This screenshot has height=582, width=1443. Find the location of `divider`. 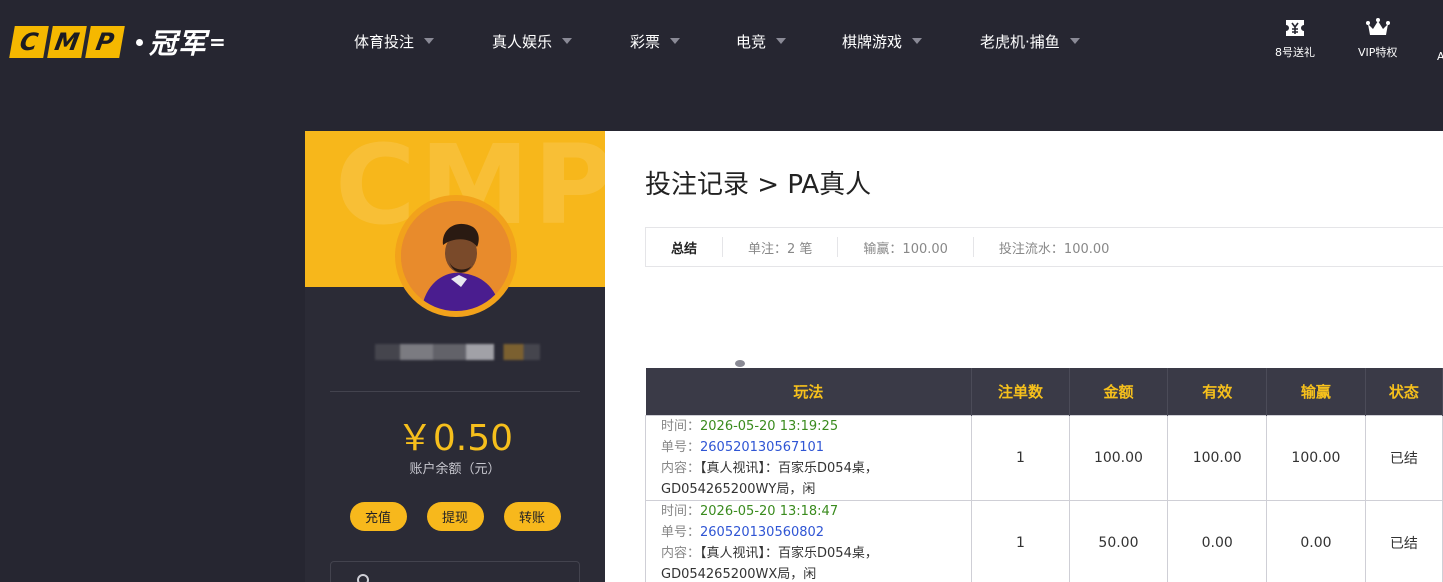

divider is located at coordinates (455, 391).